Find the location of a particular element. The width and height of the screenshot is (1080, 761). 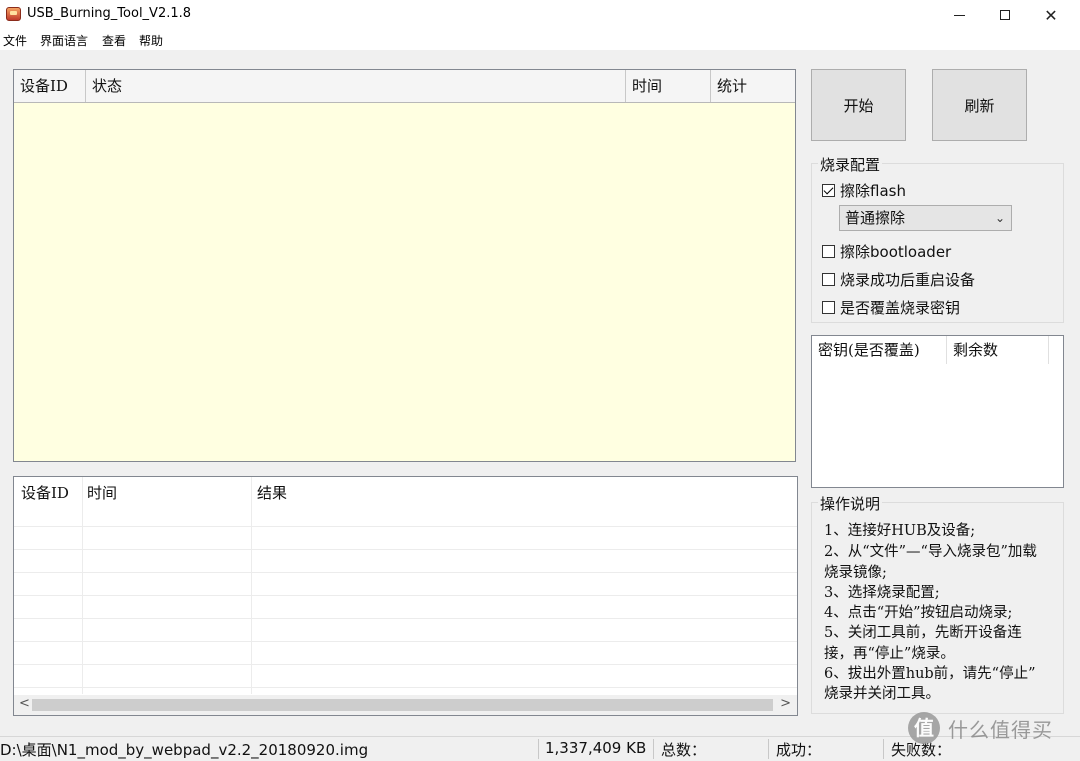

status-file-path: D:\桌面\N1_mod_by_webpad_v2.2_20180920.img is located at coordinates (184, 750).